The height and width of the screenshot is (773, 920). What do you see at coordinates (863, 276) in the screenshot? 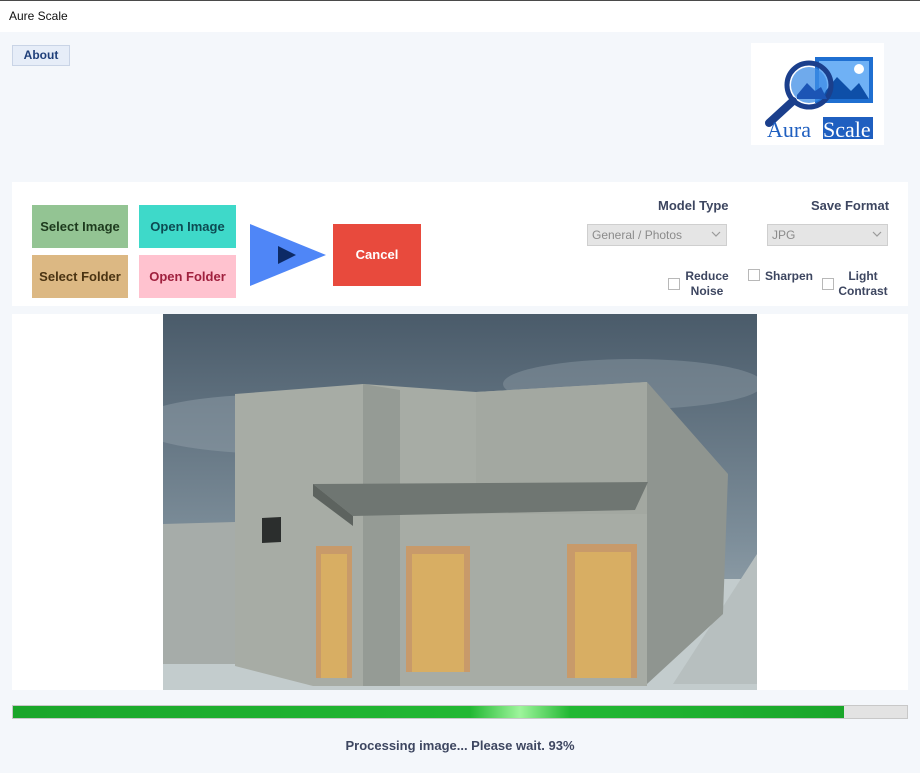
I see `light-contrast-label-line1: Light` at bounding box center [863, 276].